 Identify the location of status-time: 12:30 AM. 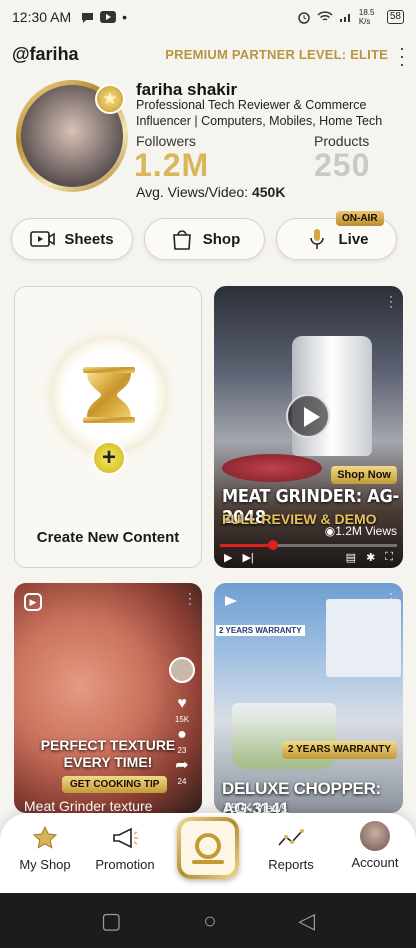
(42, 17).